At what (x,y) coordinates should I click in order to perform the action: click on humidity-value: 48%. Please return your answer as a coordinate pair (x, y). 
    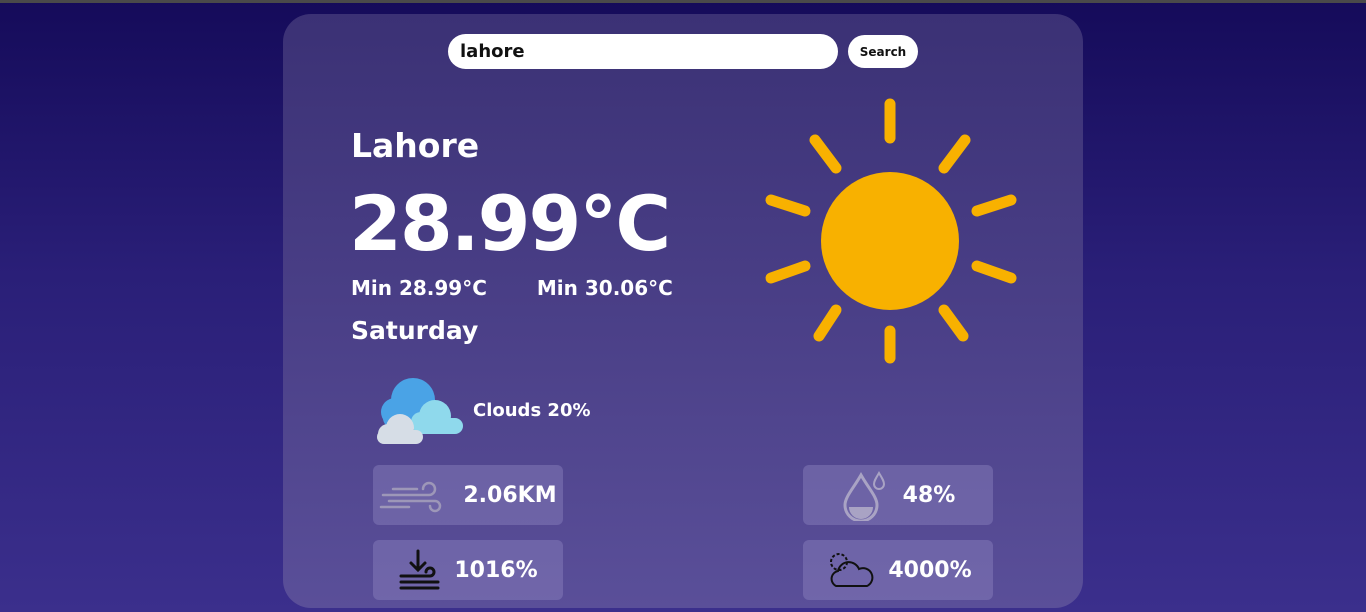
    Looking at the image, I should click on (929, 495).